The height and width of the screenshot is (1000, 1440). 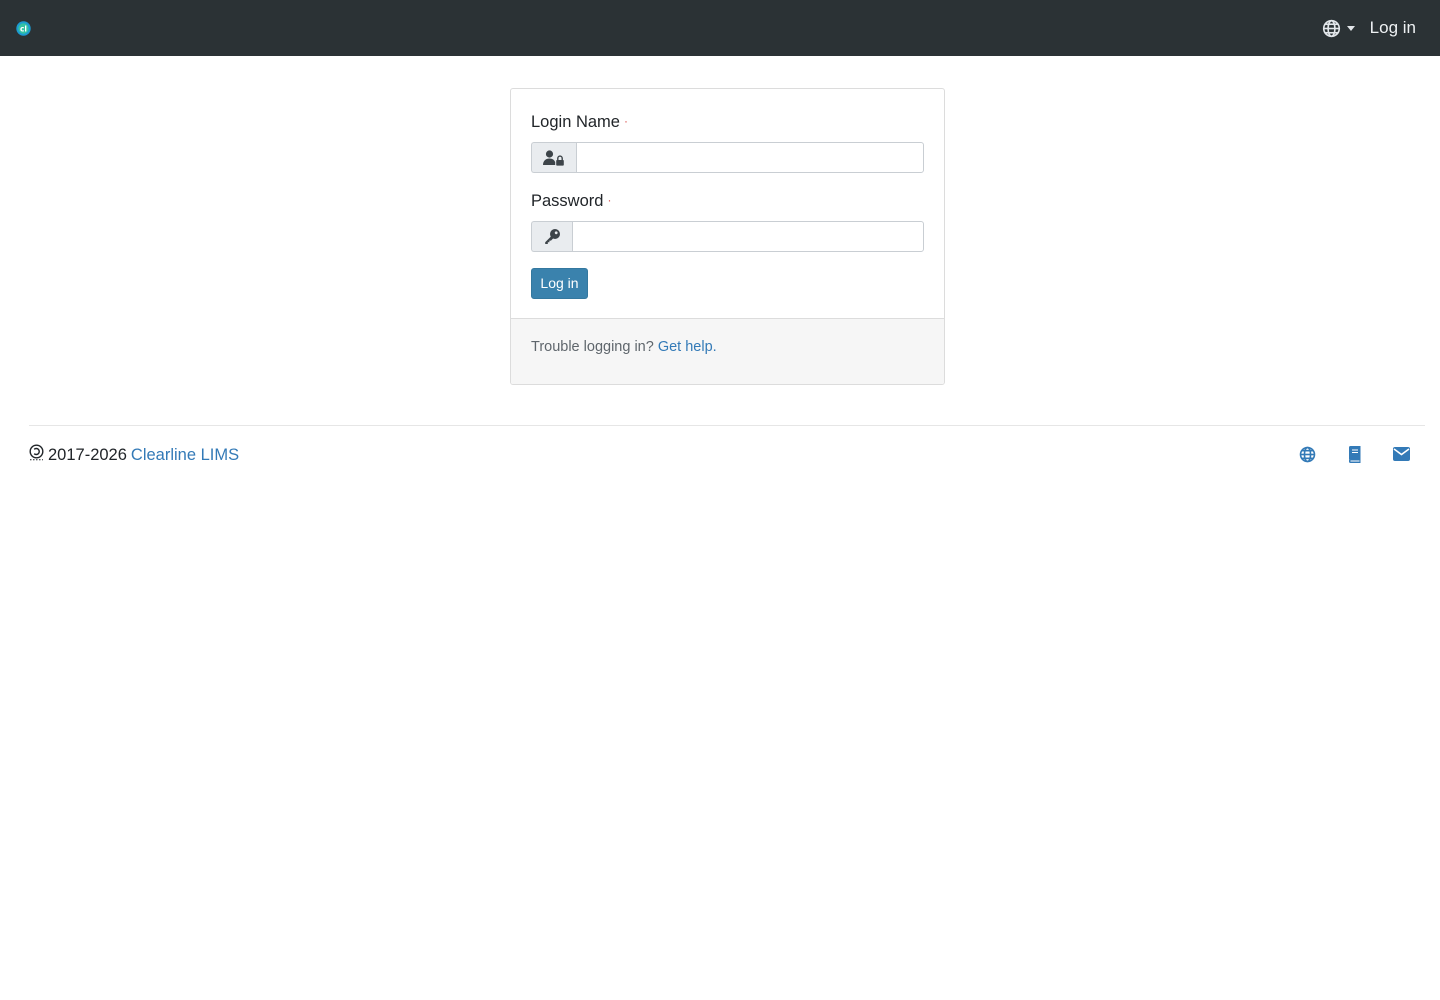 I want to click on password-input, so click(x=748, y=236).